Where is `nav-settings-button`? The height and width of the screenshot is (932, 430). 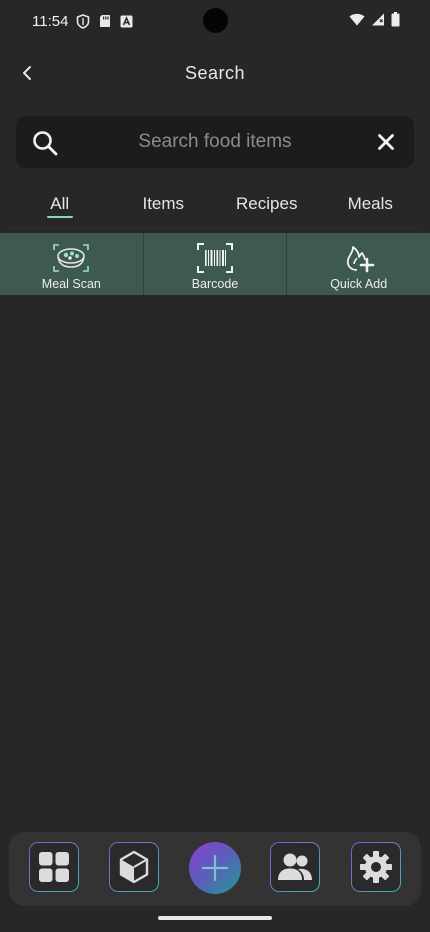 nav-settings-button is located at coordinates (376, 867).